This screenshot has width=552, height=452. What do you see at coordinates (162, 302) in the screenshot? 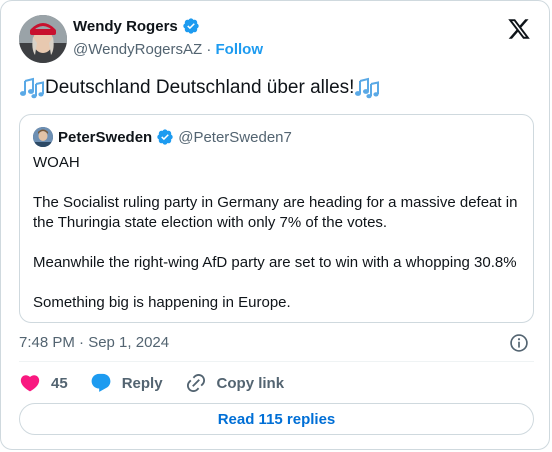
I see `quoted-paragraph: Something big is happening in Europe.` at bounding box center [162, 302].